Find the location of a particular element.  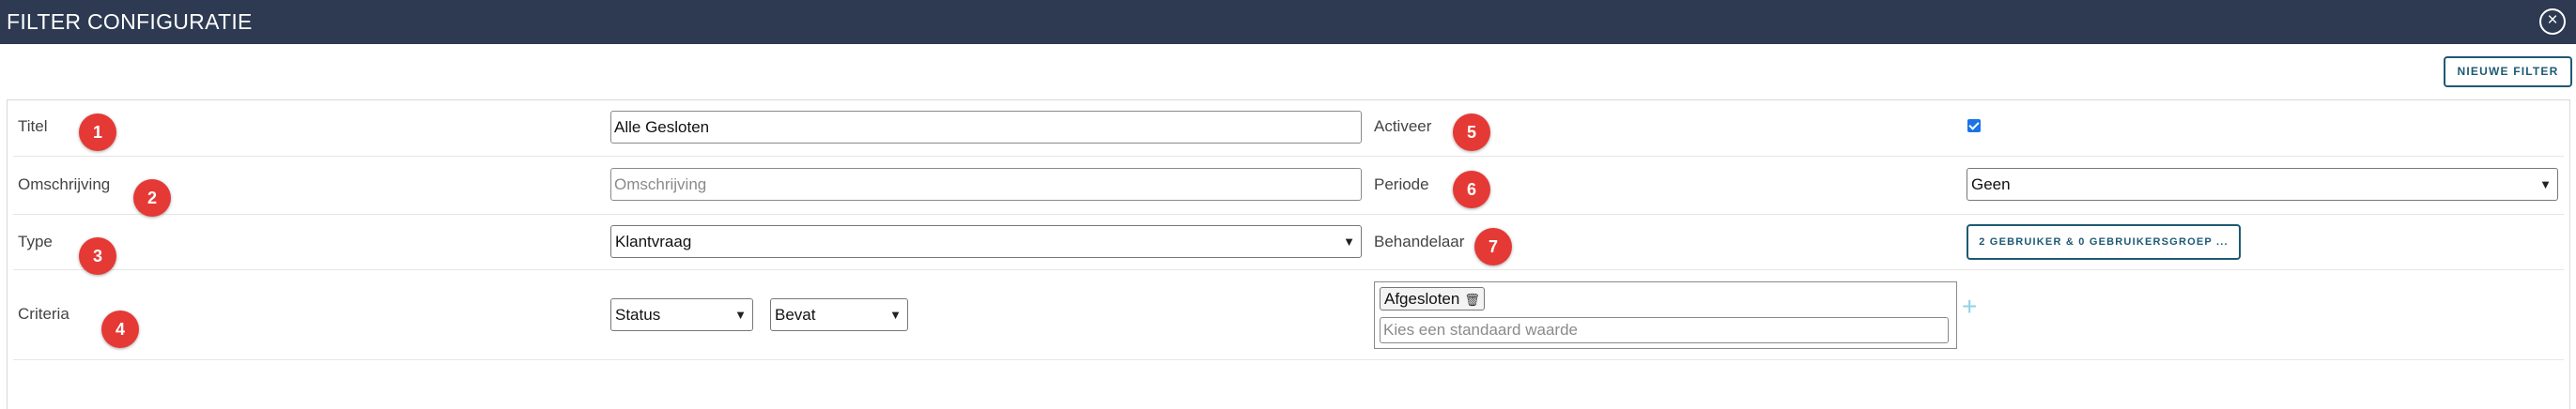

assignee-badge: 7 is located at coordinates (1493, 247).